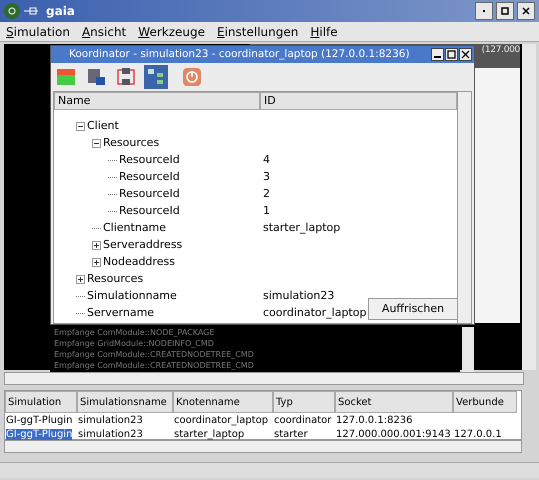  I want to click on tree-view-icon, so click(156, 77).